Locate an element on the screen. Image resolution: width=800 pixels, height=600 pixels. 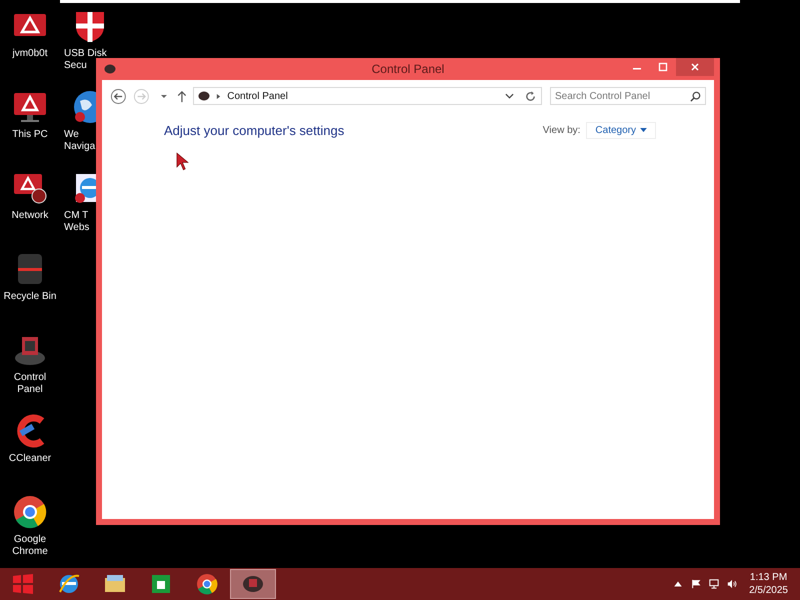
desktop-icon-label: Google Chrome is located at coordinates (30, 546).